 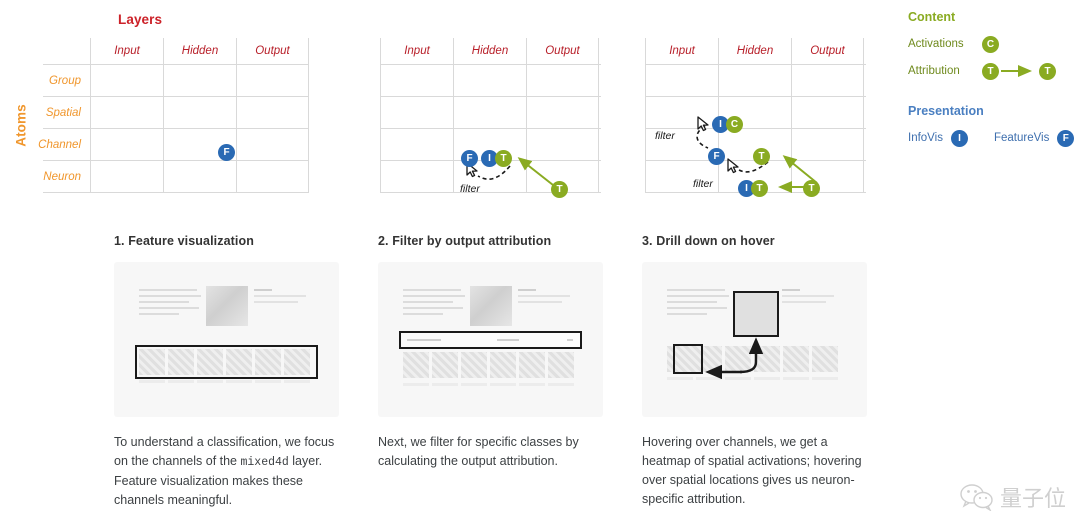 I want to click on panel-heading: 2. Filter by output attribution, so click(x=465, y=241).